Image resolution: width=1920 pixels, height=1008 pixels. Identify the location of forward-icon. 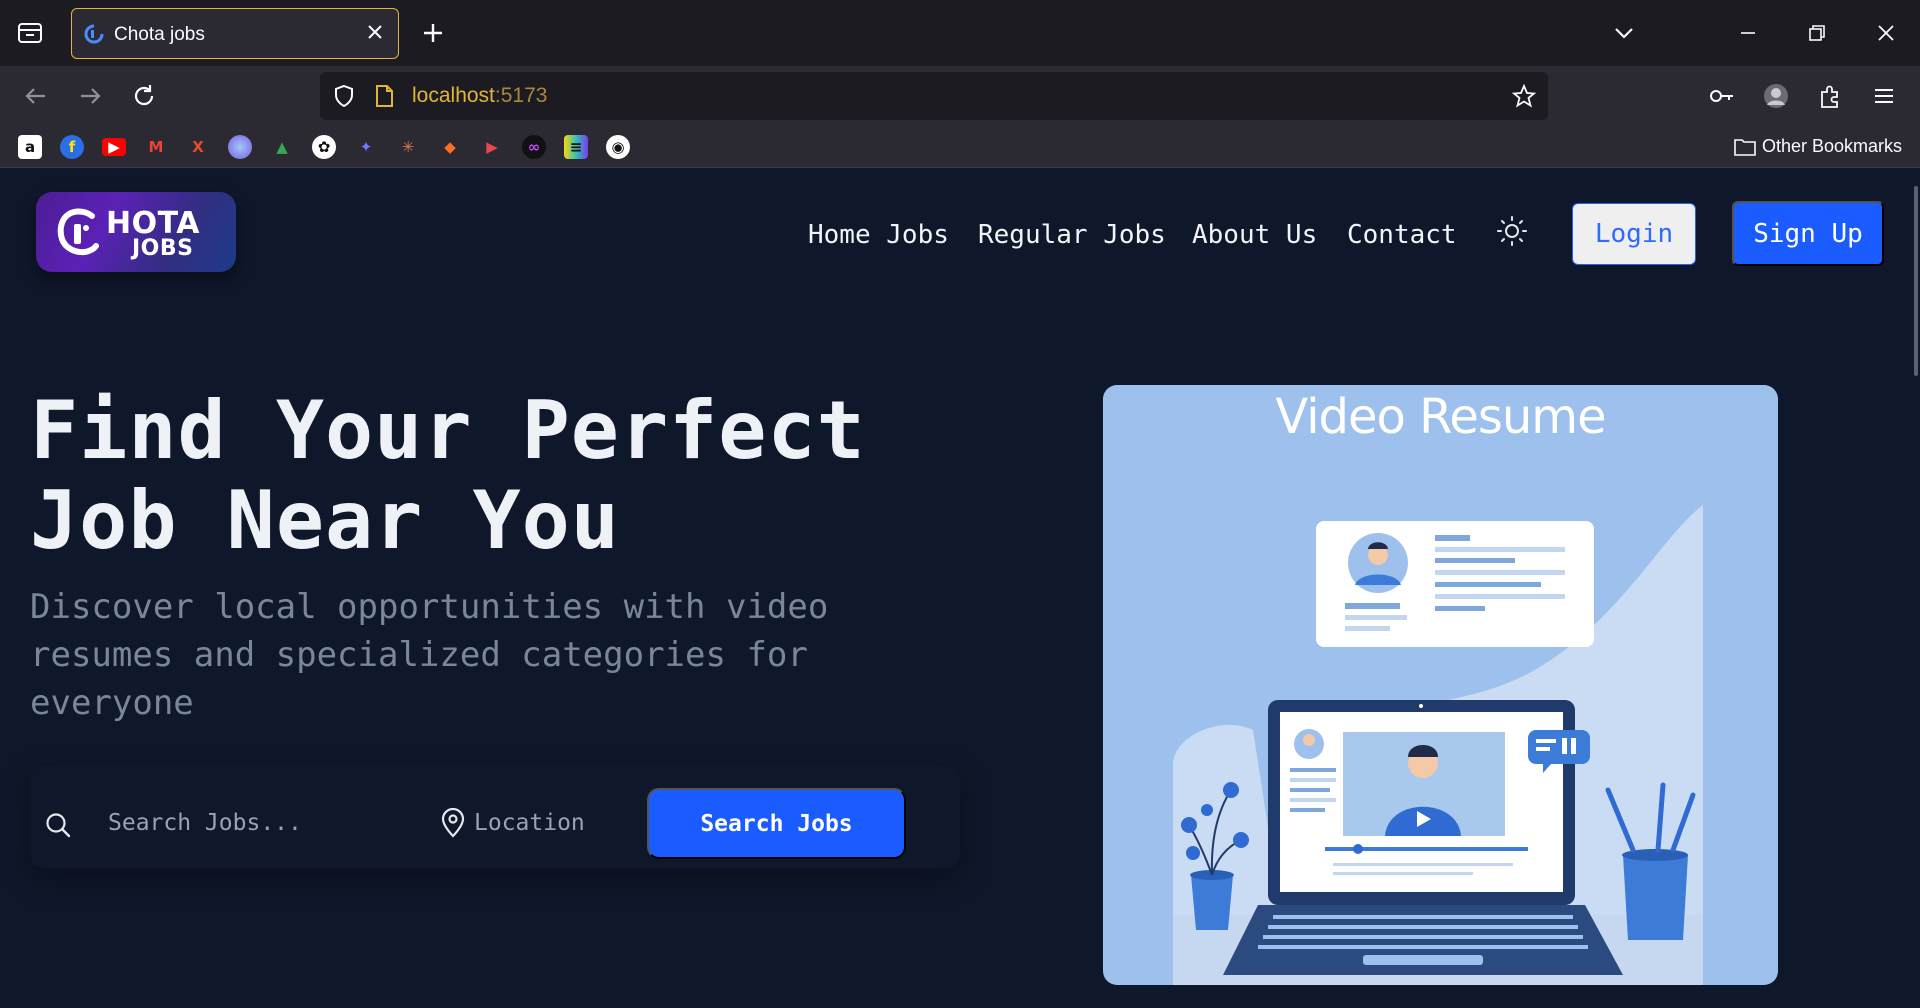
(90, 96).